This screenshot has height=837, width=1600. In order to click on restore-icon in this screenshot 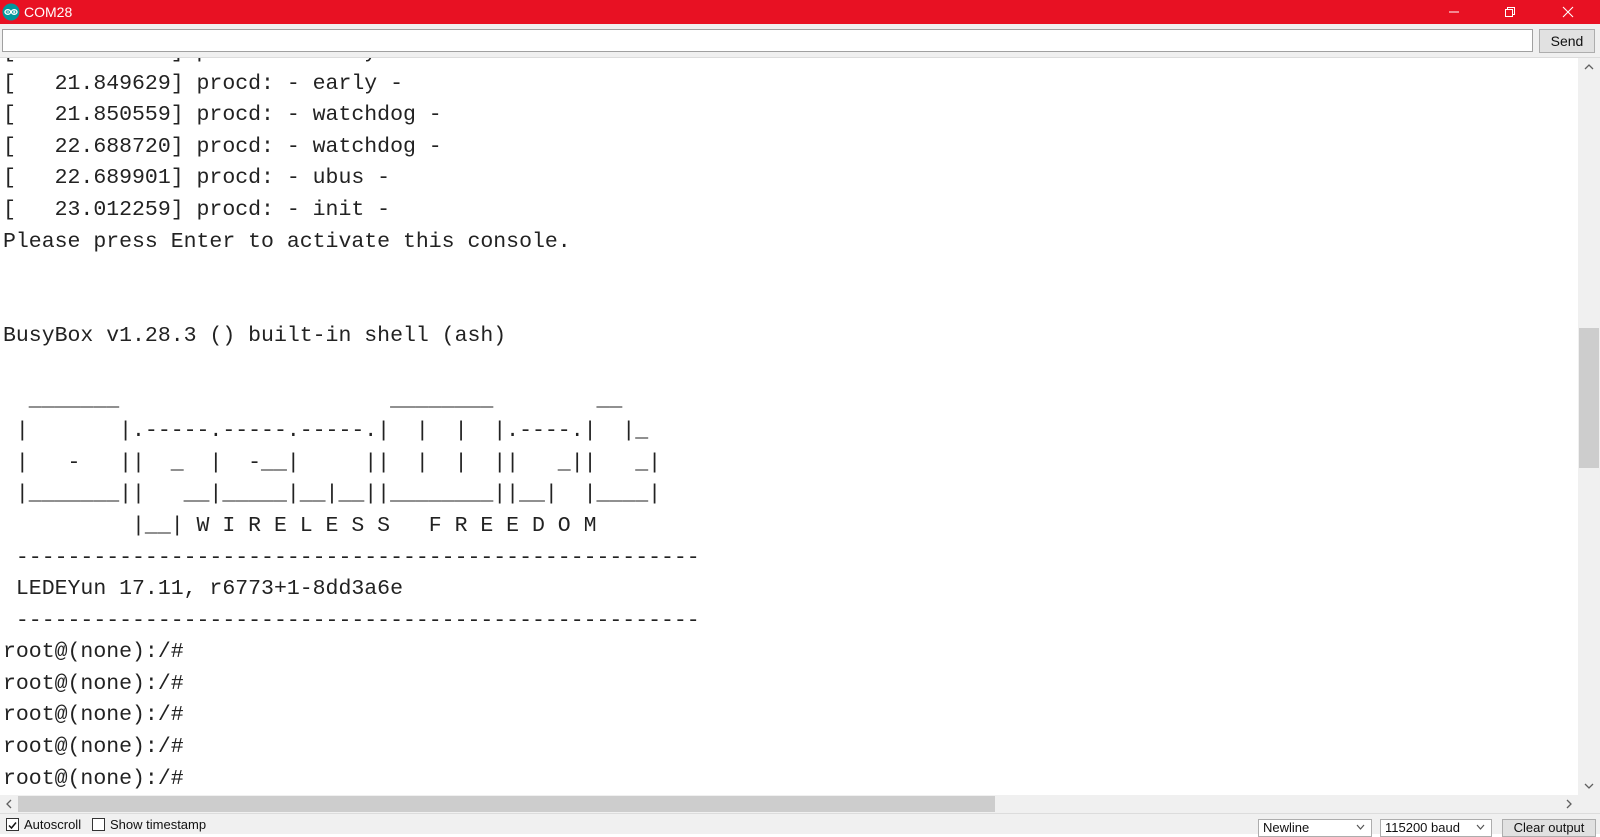, I will do `click(1510, 12)`.